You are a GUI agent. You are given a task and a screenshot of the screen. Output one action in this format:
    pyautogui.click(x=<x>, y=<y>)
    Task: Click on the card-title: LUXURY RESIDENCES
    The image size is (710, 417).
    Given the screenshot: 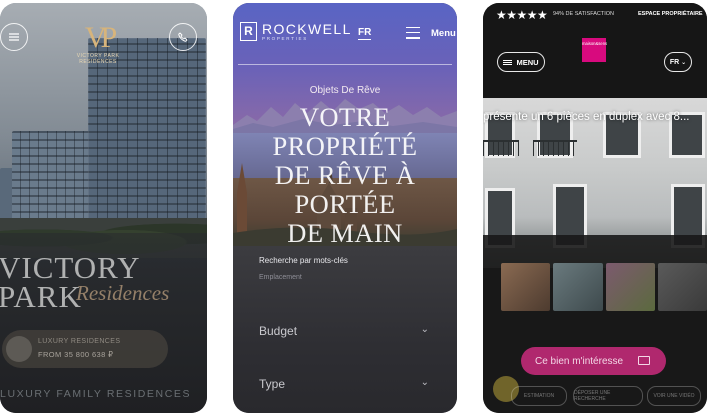 What is the action you would take?
    pyautogui.click(x=79, y=341)
    